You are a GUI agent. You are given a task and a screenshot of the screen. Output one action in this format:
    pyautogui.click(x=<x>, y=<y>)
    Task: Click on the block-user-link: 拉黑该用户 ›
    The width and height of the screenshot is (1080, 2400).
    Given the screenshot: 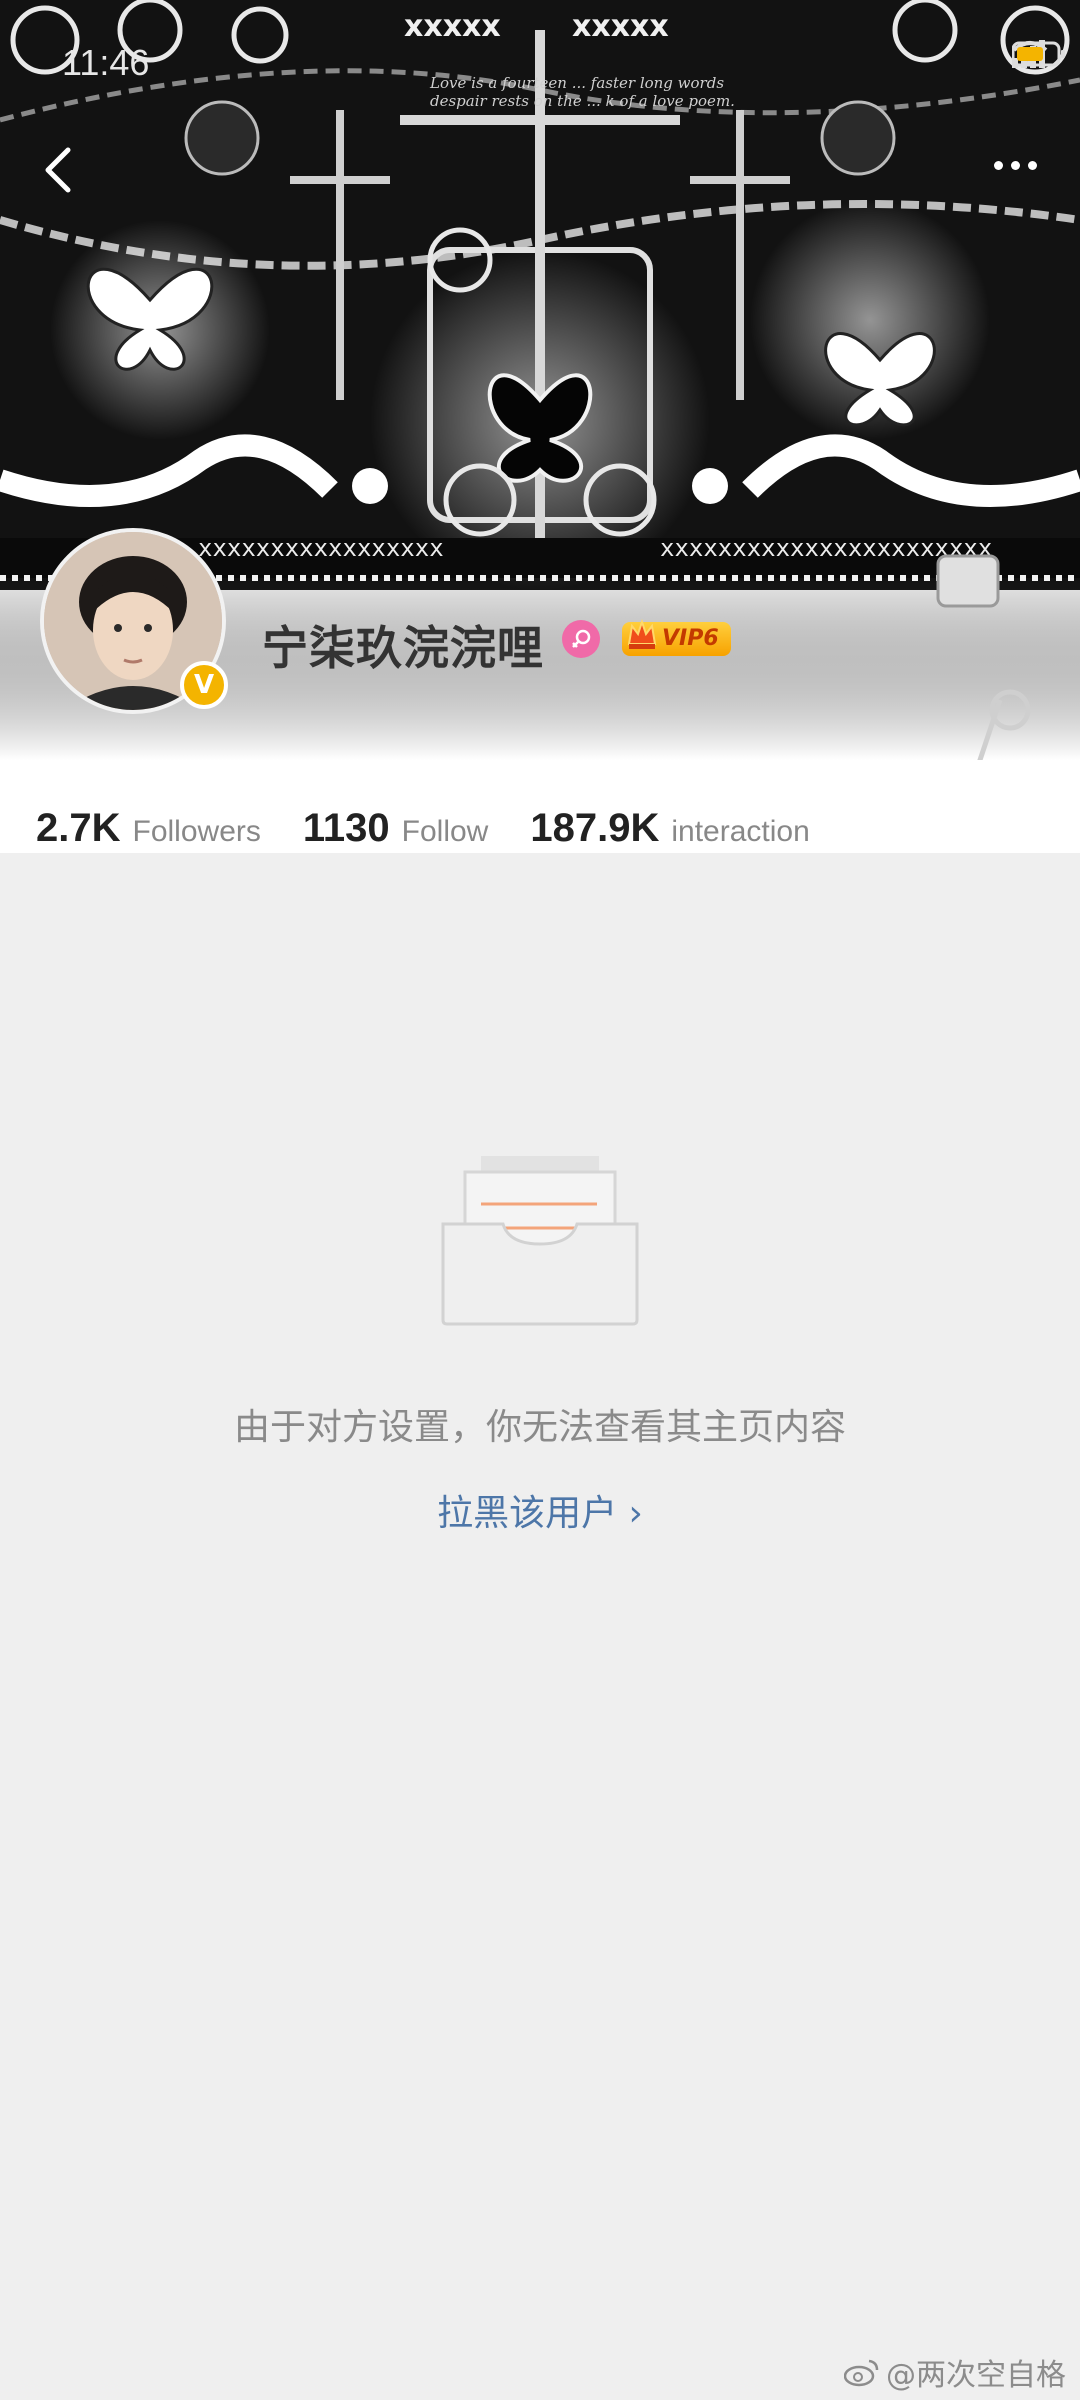 What is the action you would take?
    pyautogui.click(x=540, y=1510)
    